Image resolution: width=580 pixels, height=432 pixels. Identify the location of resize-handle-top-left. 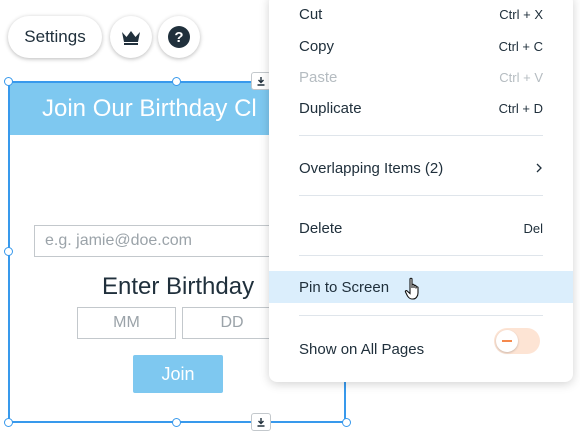
(8, 81).